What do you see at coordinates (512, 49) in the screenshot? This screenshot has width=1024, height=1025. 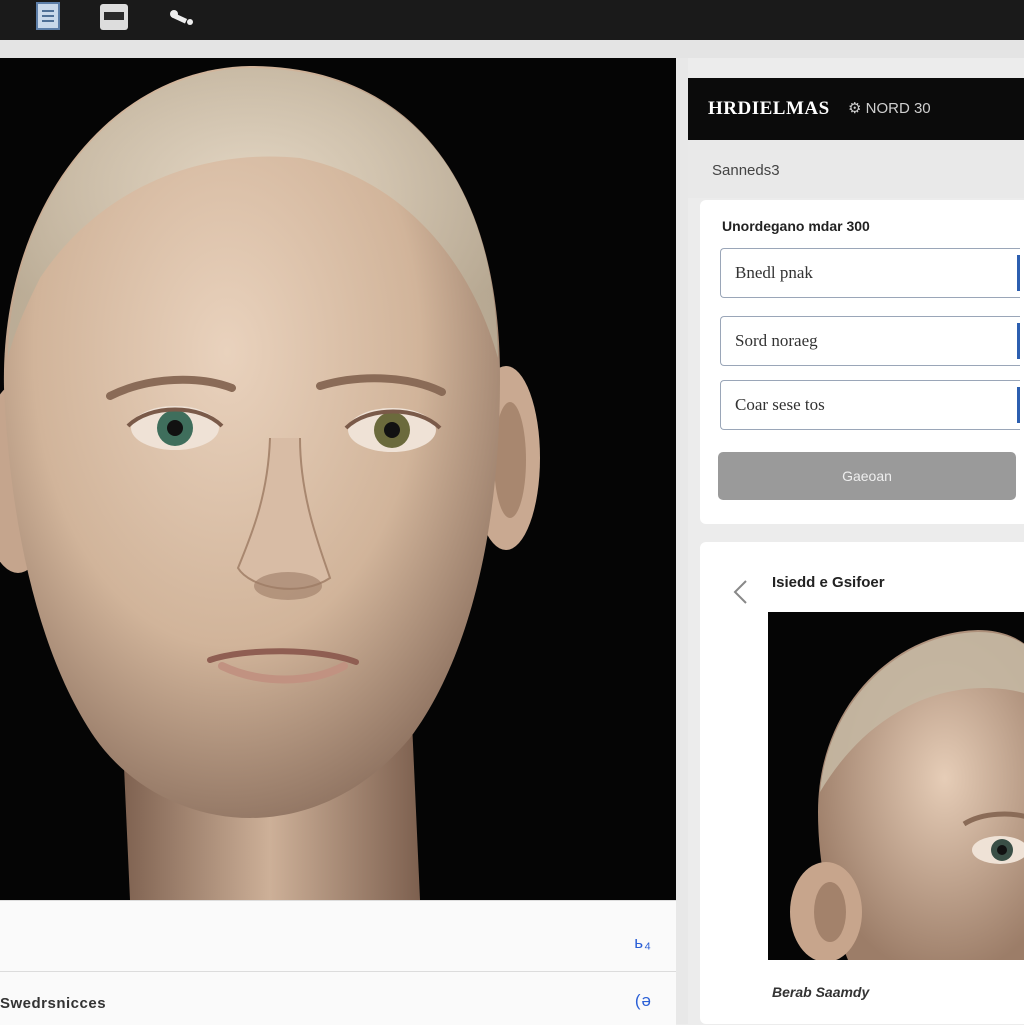 I see `toolbar-divider` at bounding box center [512, 49].